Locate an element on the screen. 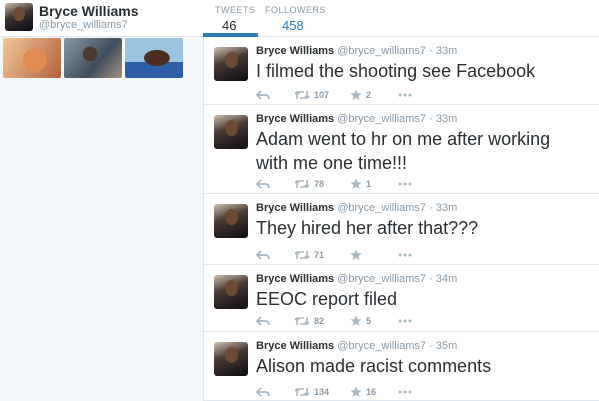 The height and width of the screenshot is (401, 599). retweet-button: 134 is located at coordinates (322, 392).